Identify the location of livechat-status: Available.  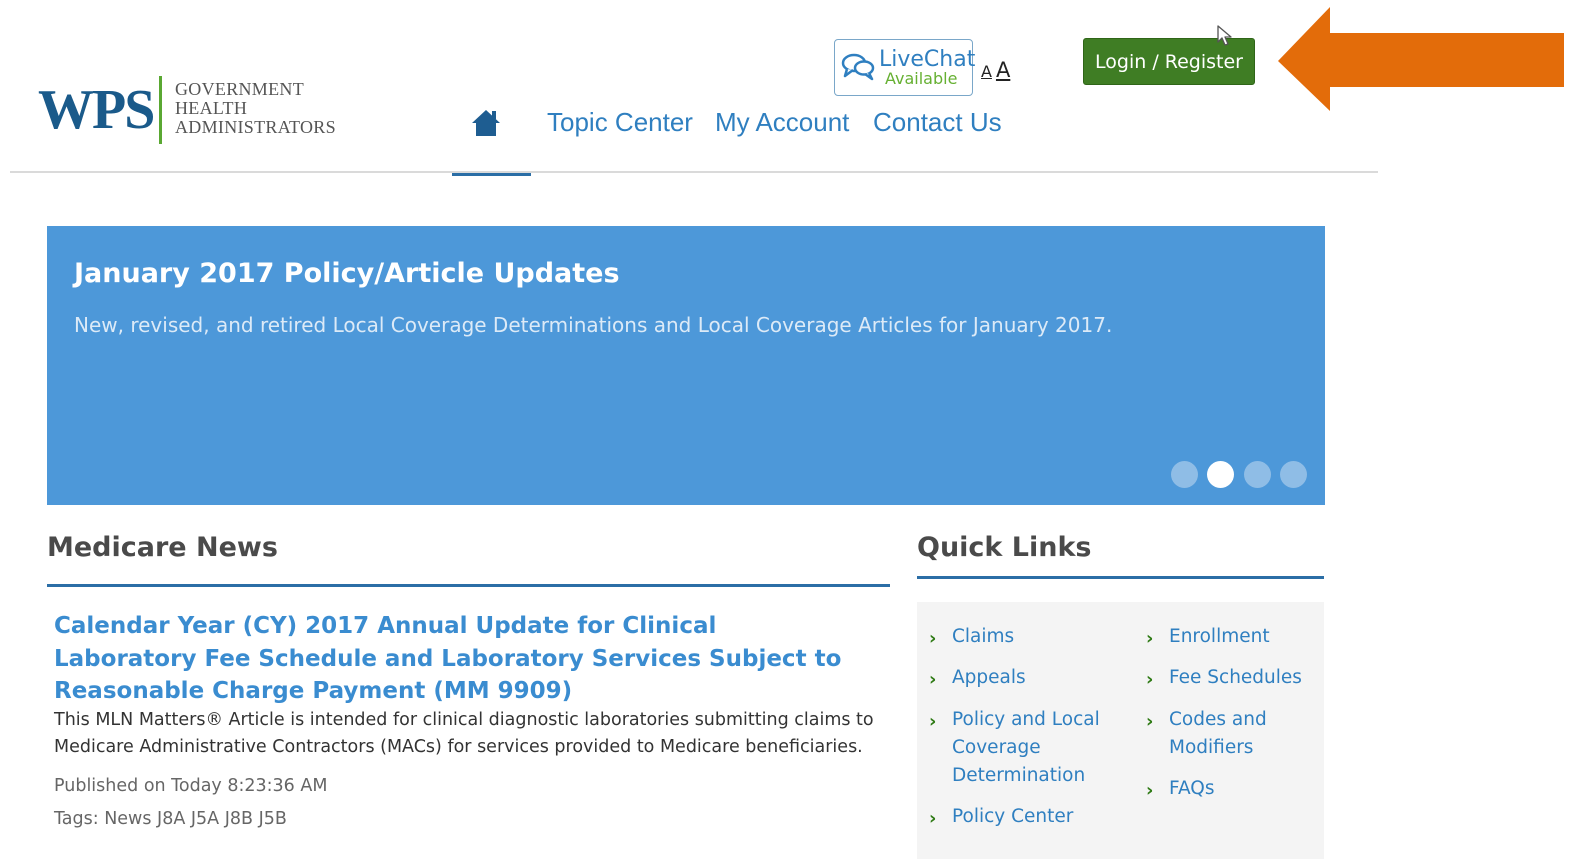
(921, 78).